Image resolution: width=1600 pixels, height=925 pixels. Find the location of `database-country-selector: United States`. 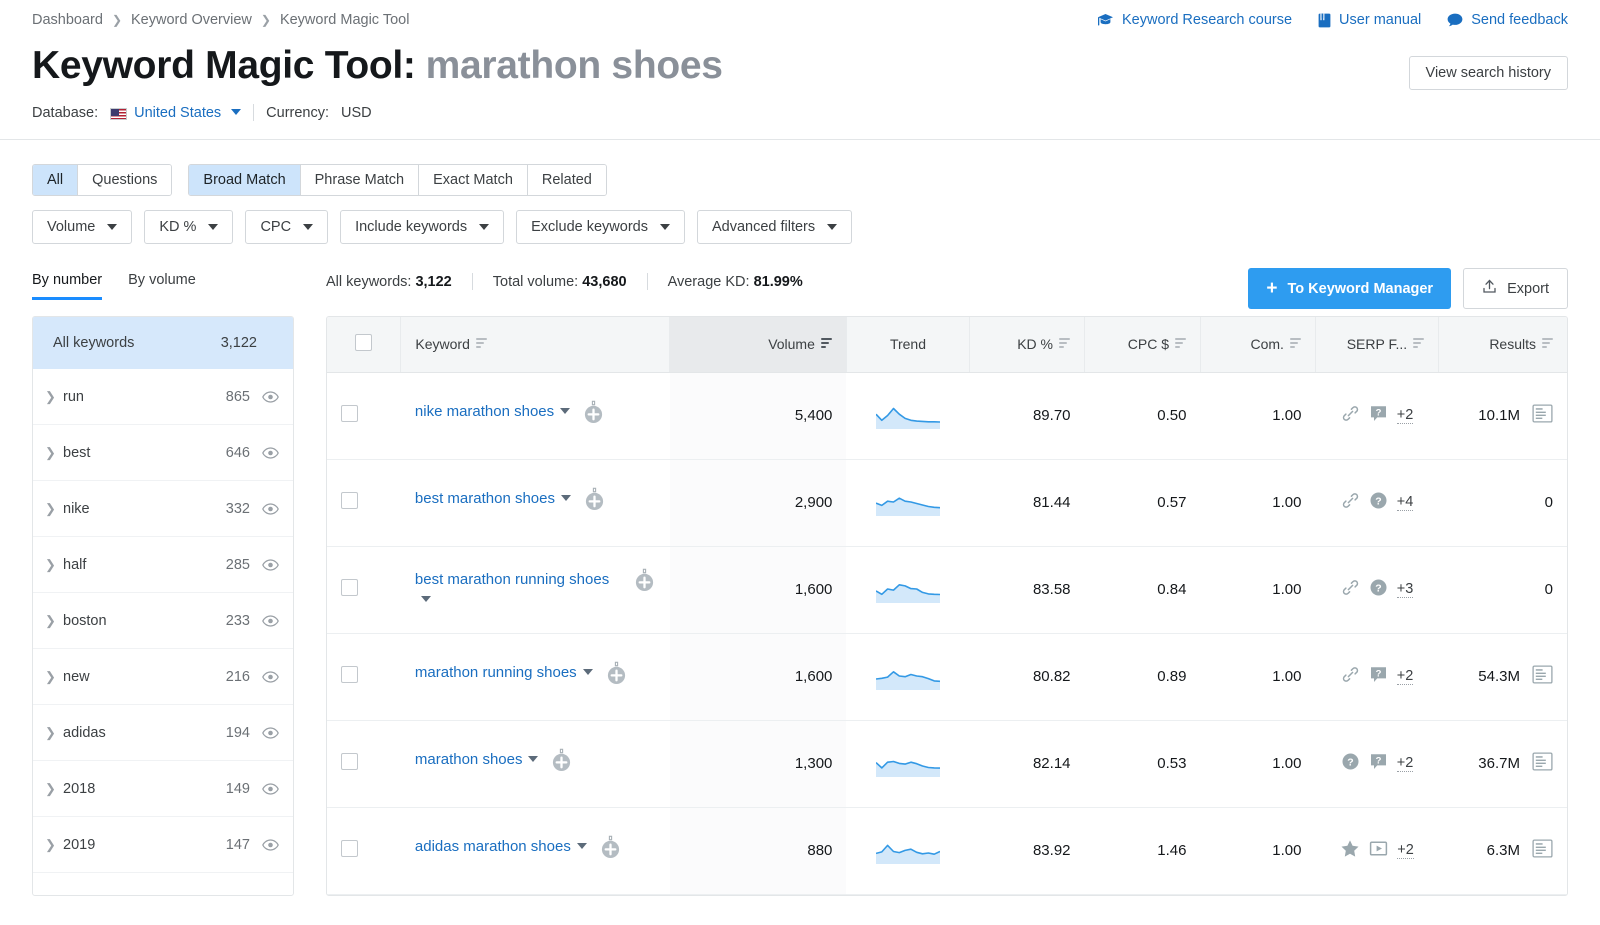

database-country-selector: United States is located at coordinates (177, 113).